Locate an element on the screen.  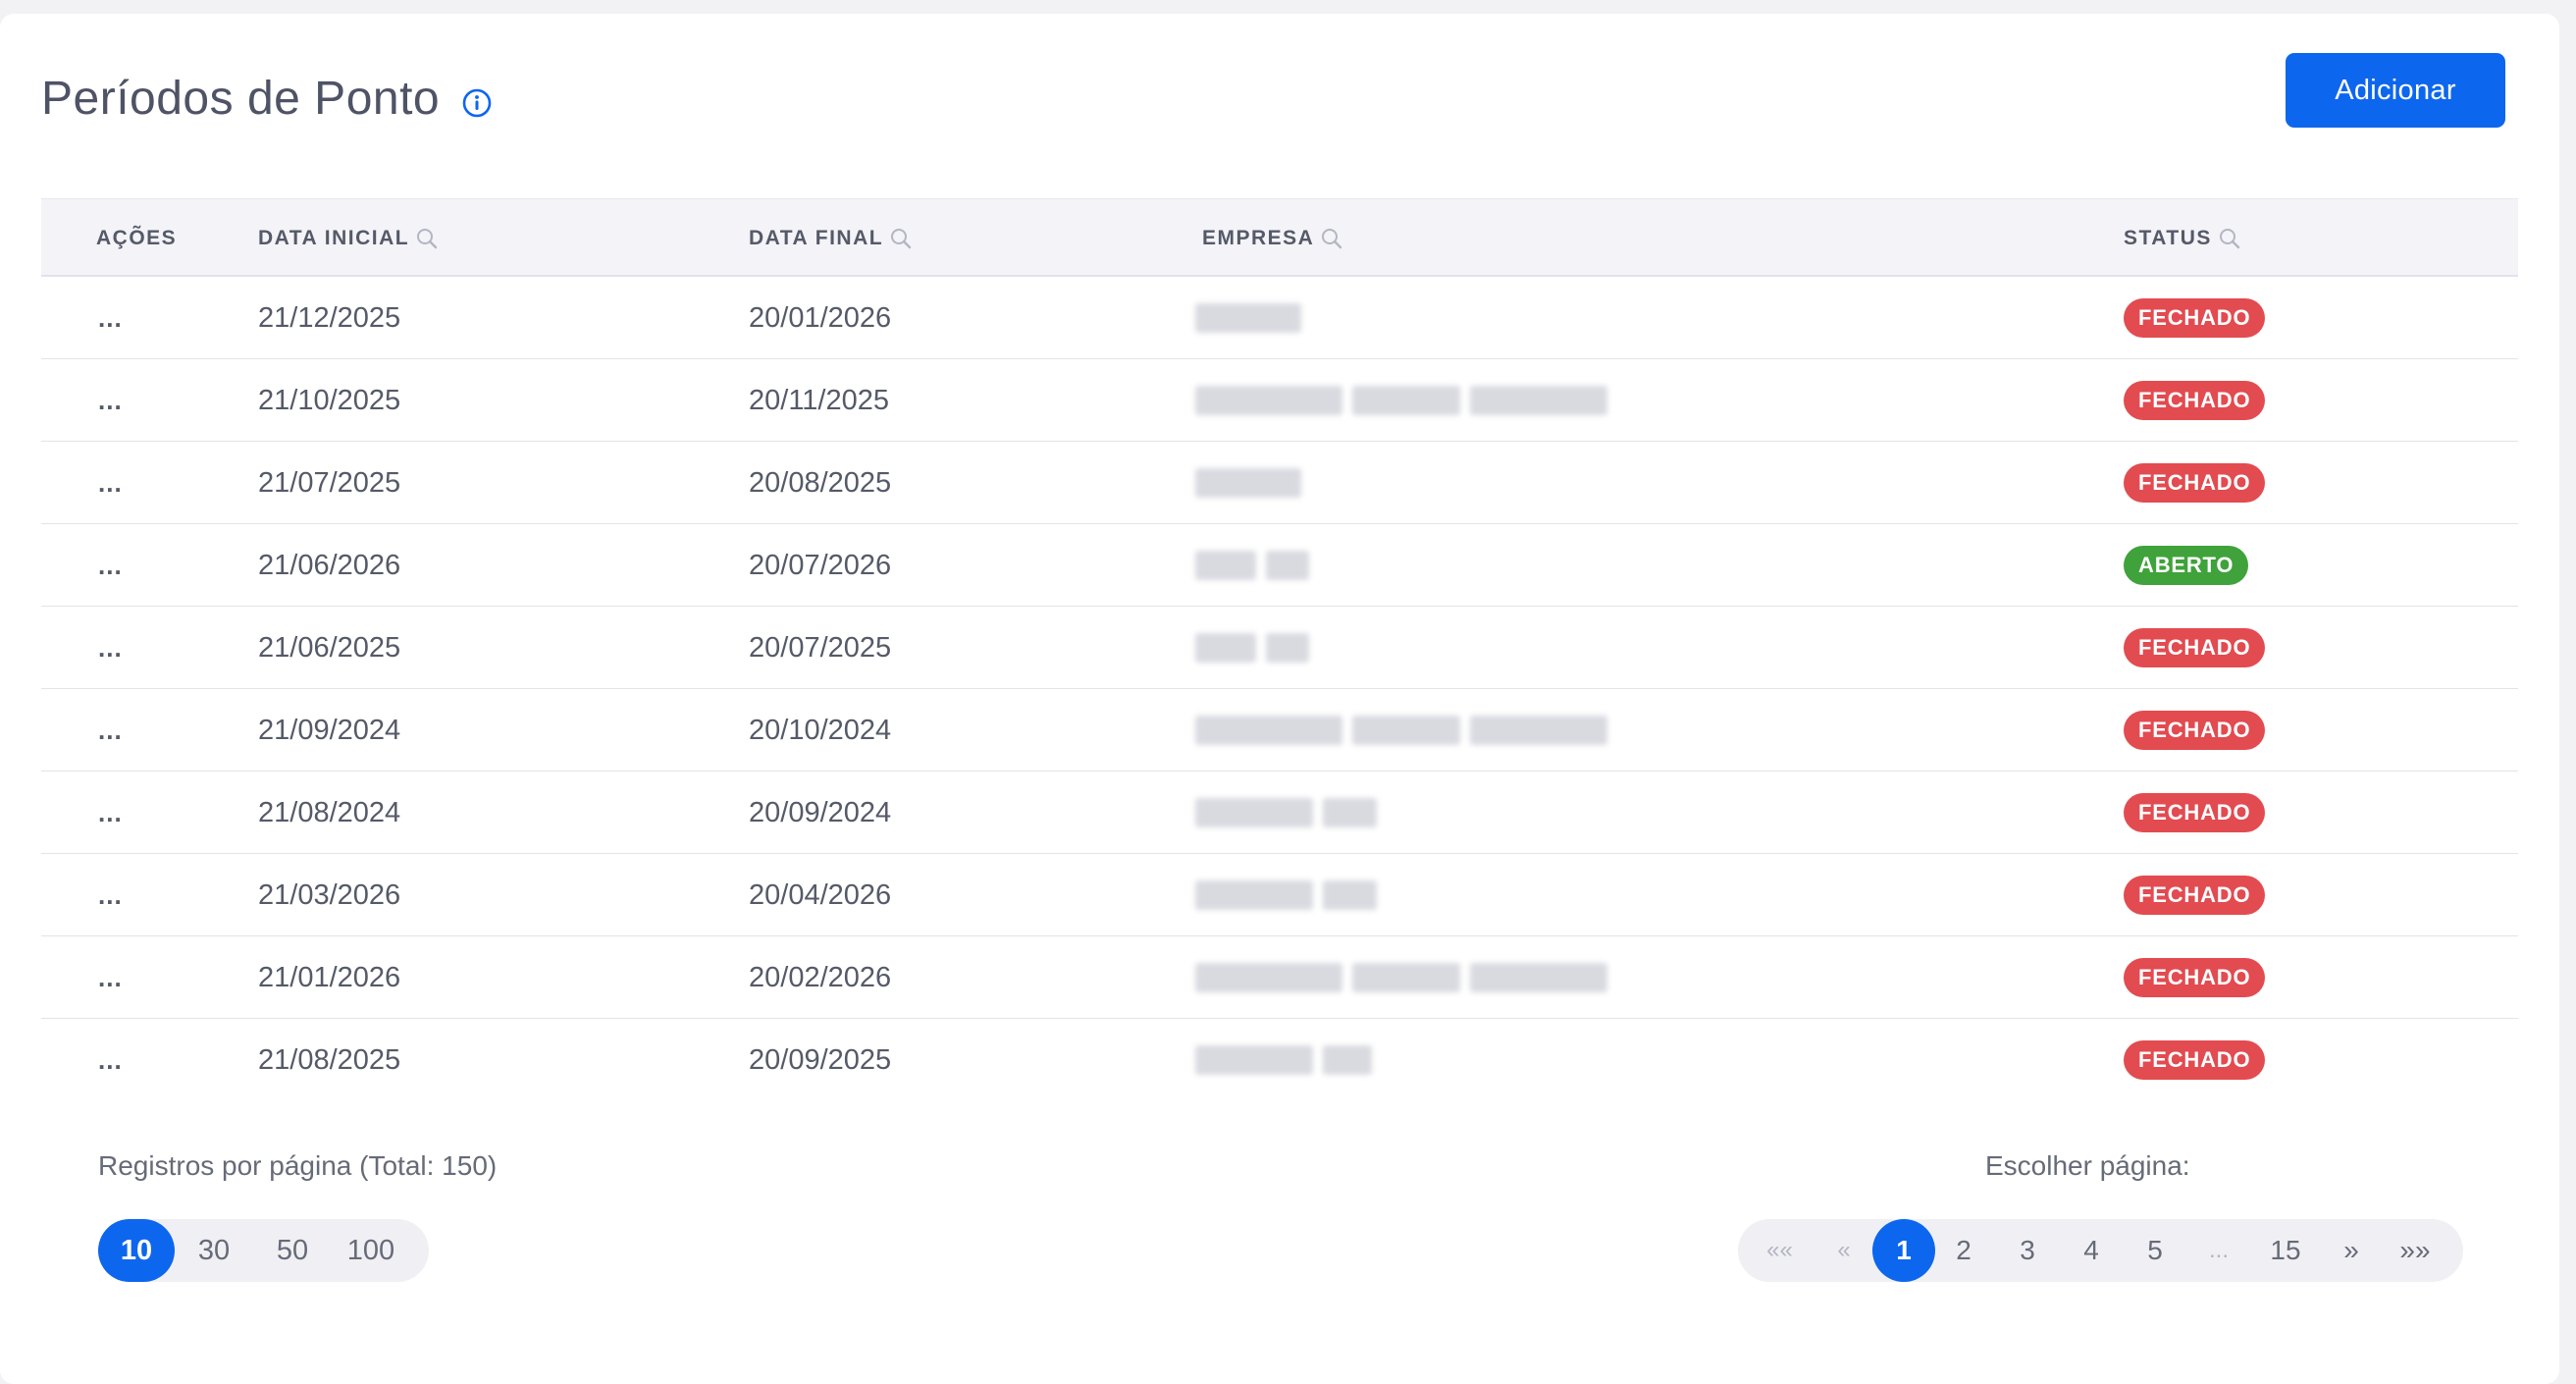
end-date-cell: 20/01/2026 is located at coordinates (820, 317).